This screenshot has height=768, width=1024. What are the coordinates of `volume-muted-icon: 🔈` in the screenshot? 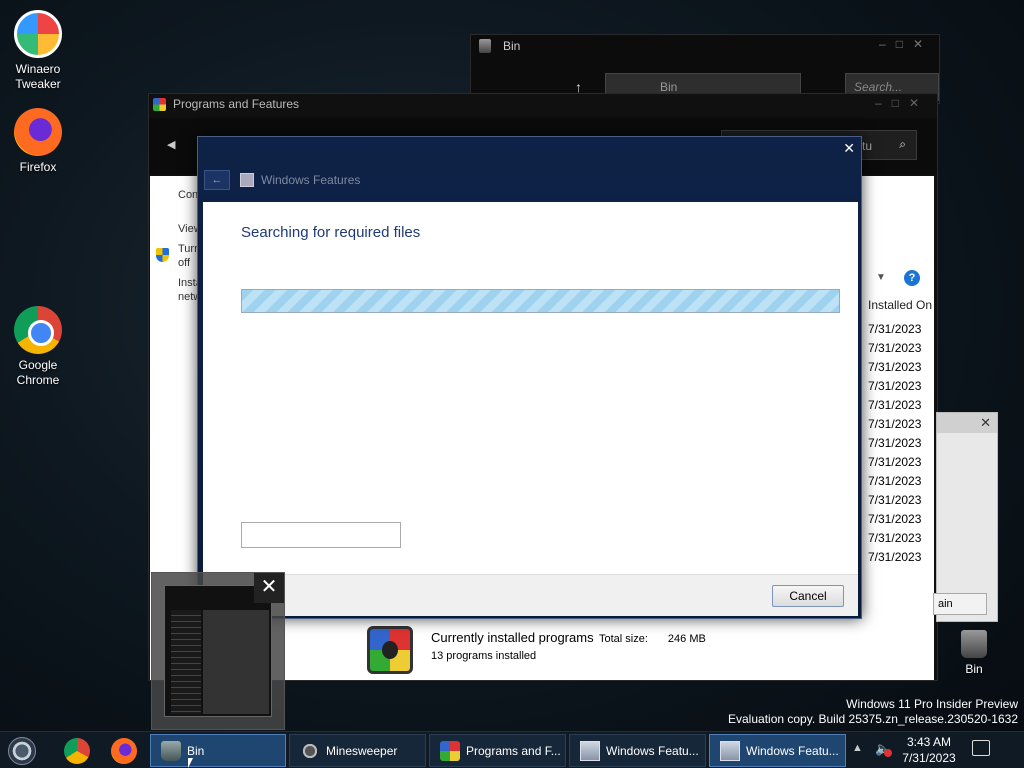 It's located at (883, 749).